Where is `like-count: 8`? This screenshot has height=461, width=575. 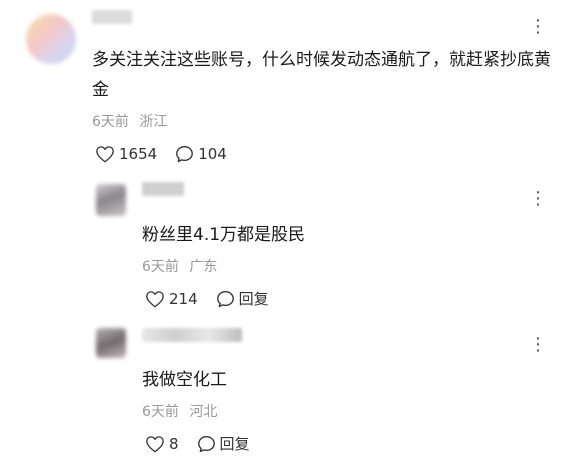
like-count: 8 is located at coordinates (174, 444).